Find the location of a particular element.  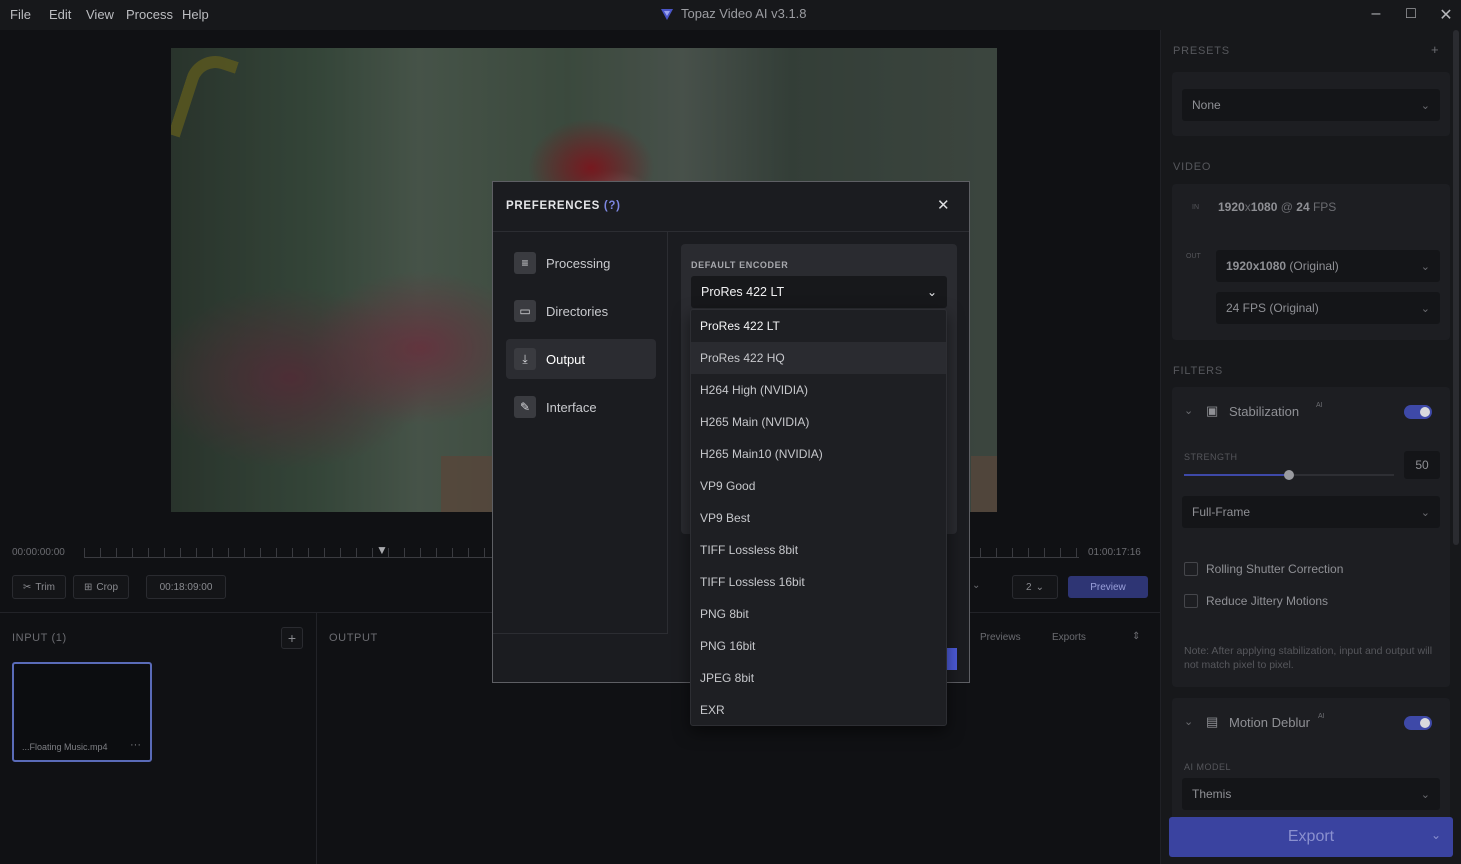

output-resolution-value: 1920x1080 (Original) is located at coordinates (1282, 266).